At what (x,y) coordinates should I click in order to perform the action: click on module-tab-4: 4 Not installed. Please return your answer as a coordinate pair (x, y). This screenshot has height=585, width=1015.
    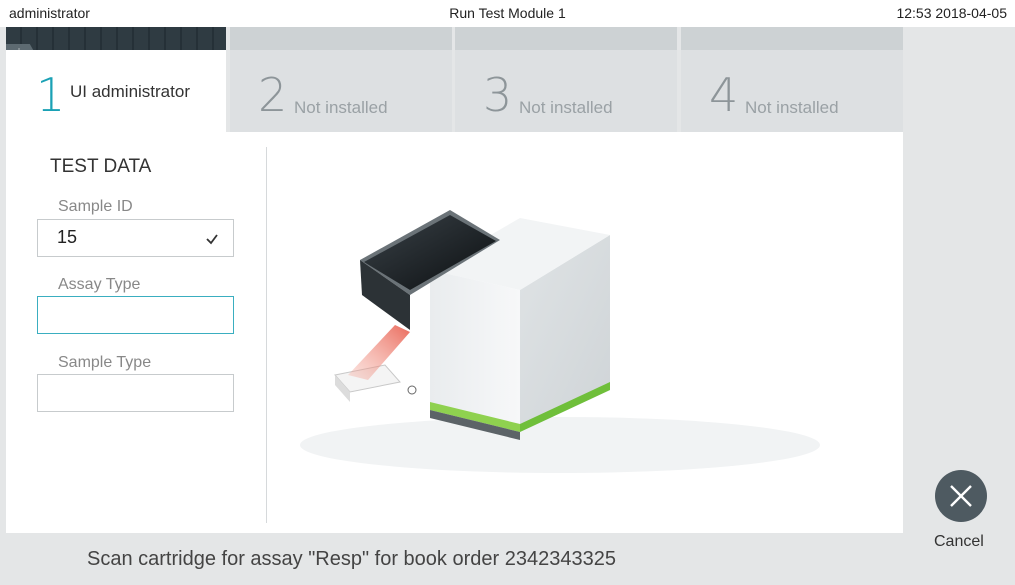
    Looking at the image, I should click on (792, 79).